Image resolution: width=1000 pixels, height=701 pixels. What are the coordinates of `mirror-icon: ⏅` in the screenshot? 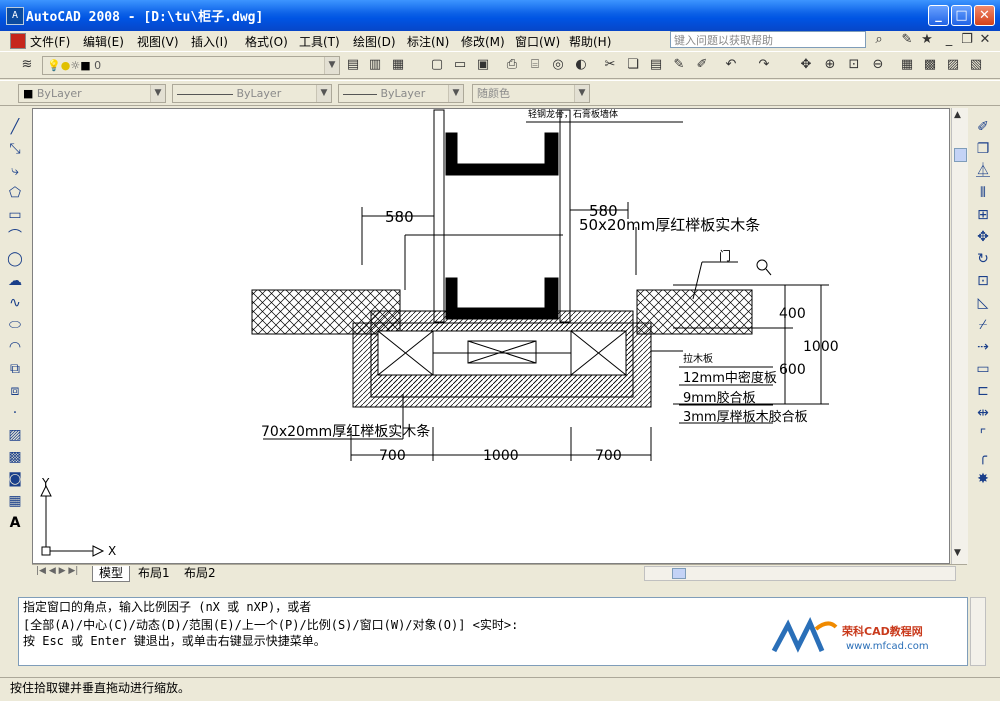 It's located at (983, 171).